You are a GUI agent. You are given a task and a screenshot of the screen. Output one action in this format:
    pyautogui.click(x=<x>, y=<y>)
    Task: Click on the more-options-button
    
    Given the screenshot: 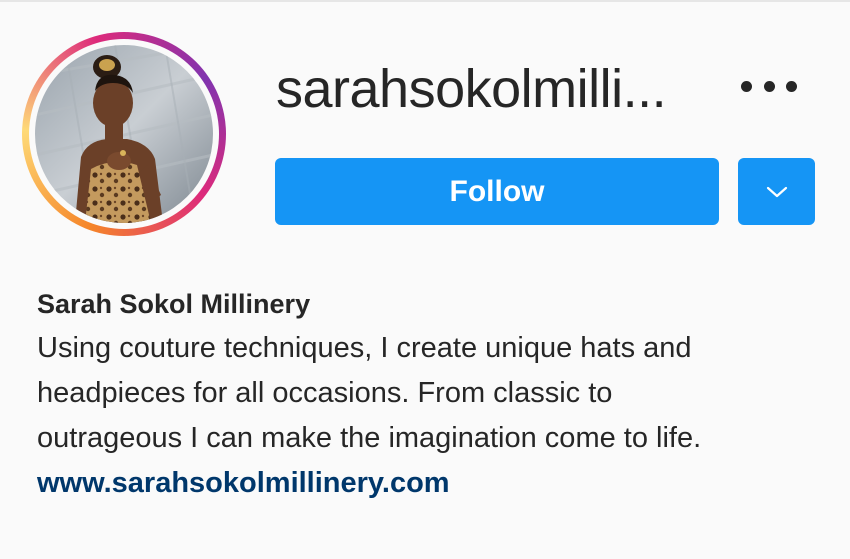 What is the action you would take?
    pyautogui.click(x=769, y=86)
    